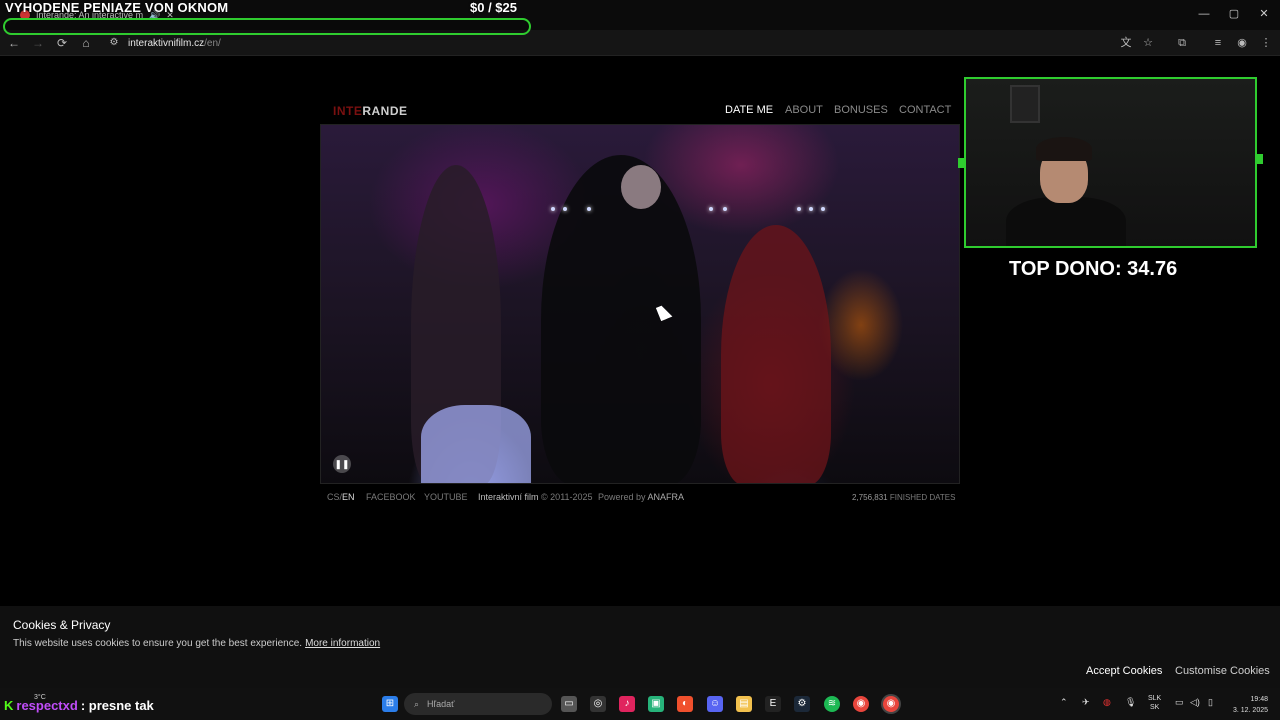 The width and height of the screenshot is (1280, 720). Describe the element at coordinates (38, 43) in the screenshot. I see `forward-icon: →` at that location.